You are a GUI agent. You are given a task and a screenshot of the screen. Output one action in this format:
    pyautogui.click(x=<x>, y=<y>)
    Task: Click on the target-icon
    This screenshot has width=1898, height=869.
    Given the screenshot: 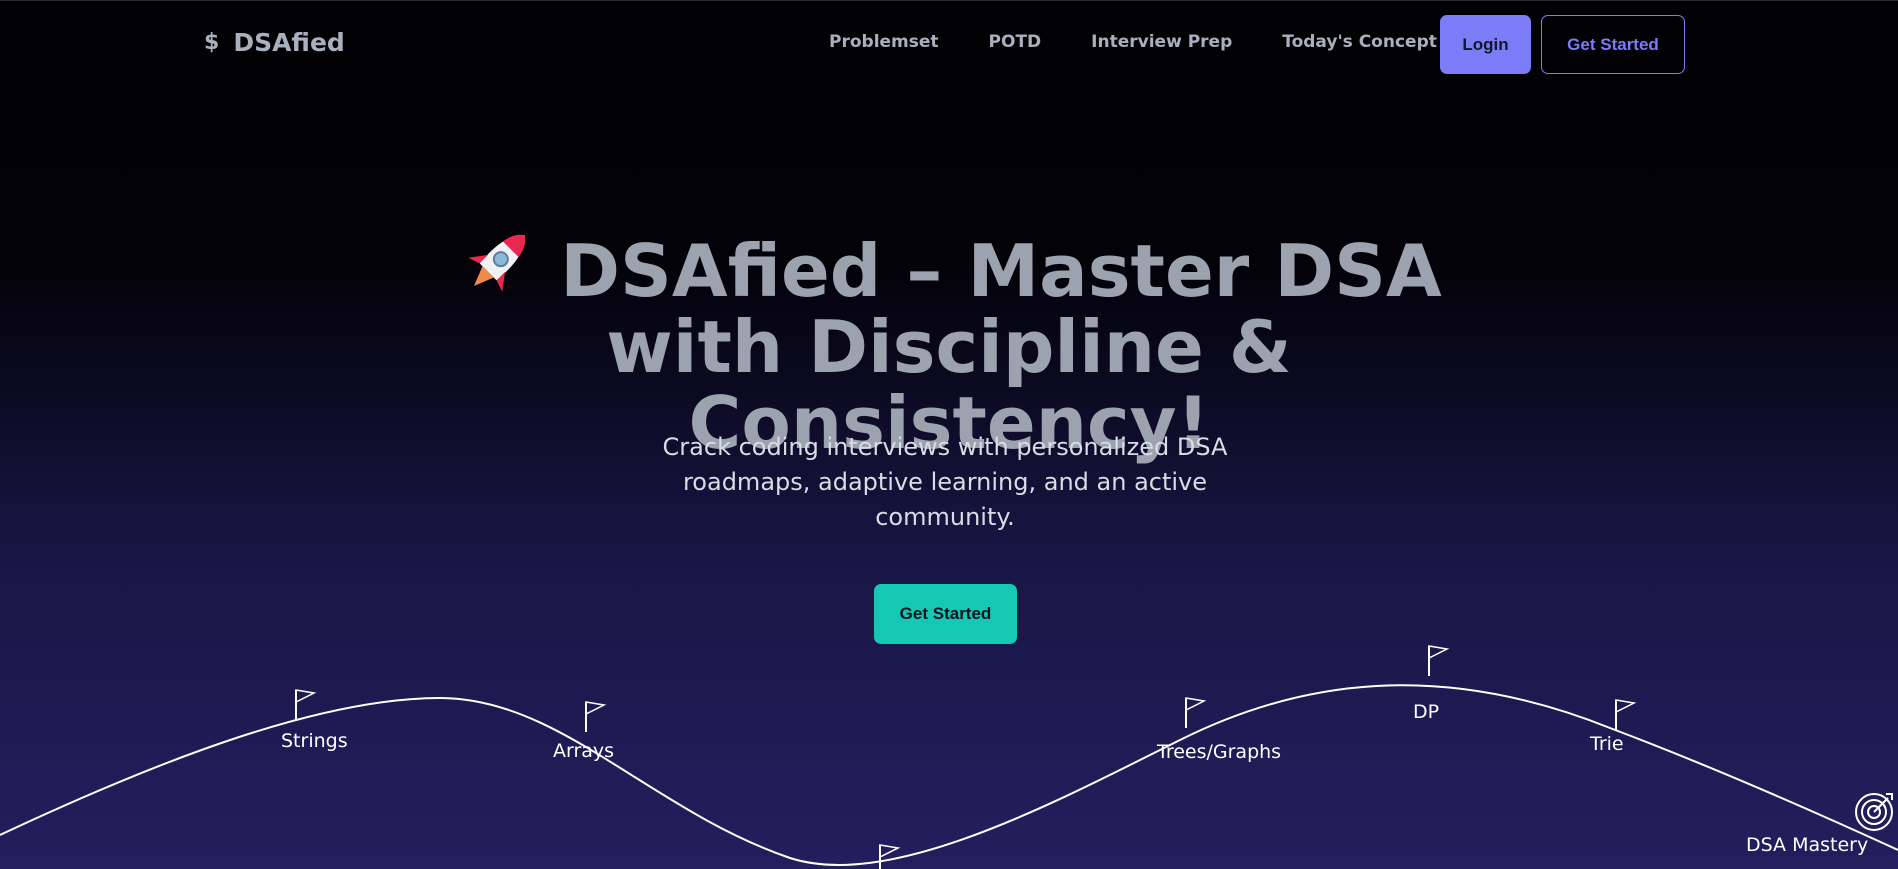 What is the action you would take?
    pyautogui.click(x=1874, y=812)
    